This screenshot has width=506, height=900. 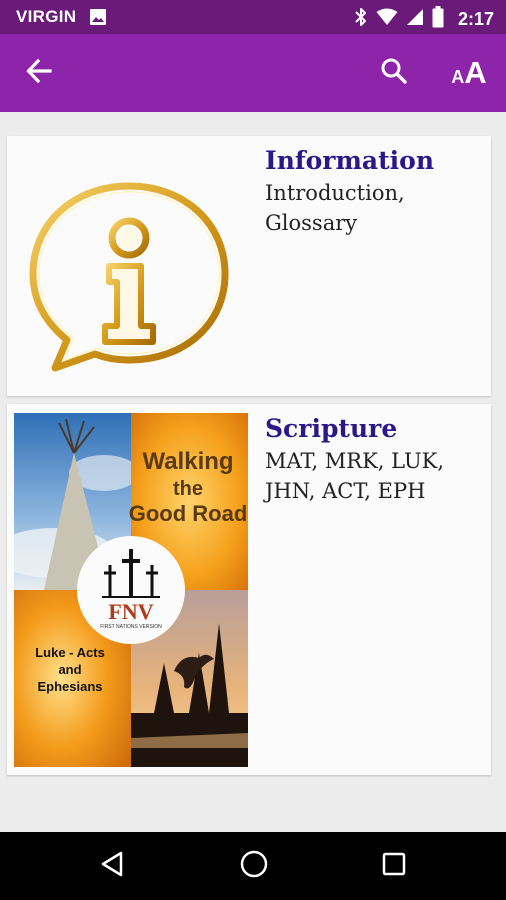 I want to click on arrow-left-icon, so click(x=39, y=73).